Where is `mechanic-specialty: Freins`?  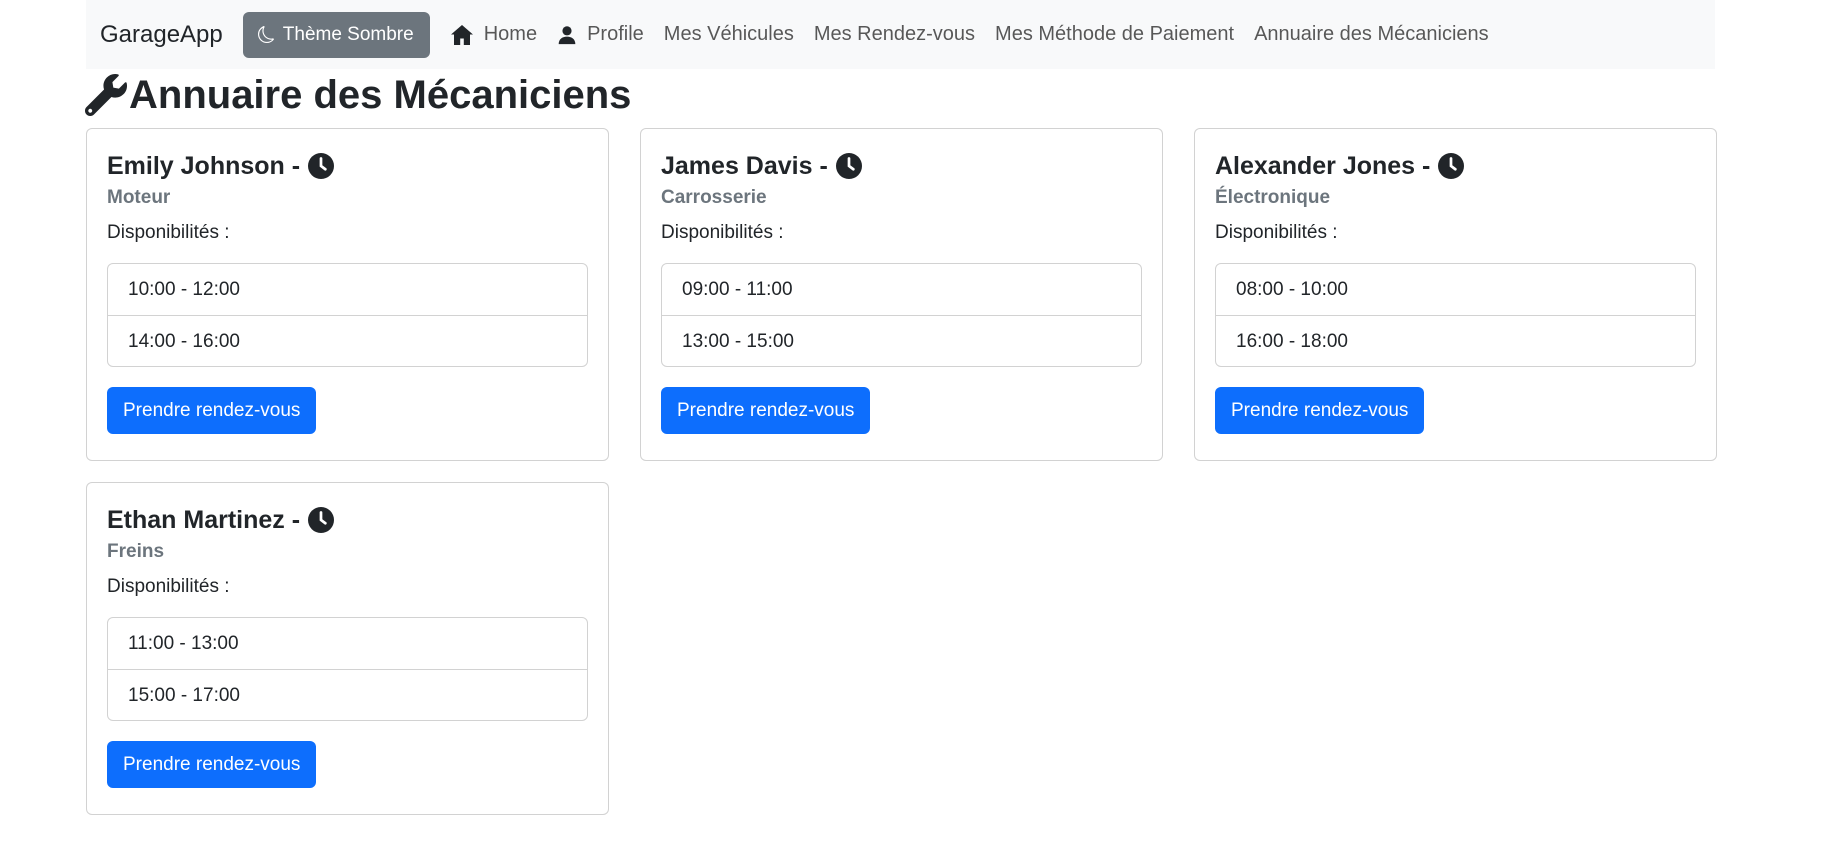 mechanic-specialty: Freins is located at coordinates (136, 551).